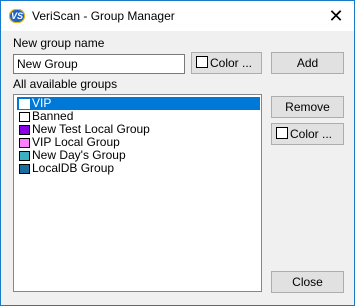 The height and width of the screenshot is (306, 355). I want to click on group-color-swatch, so click(282, 133).